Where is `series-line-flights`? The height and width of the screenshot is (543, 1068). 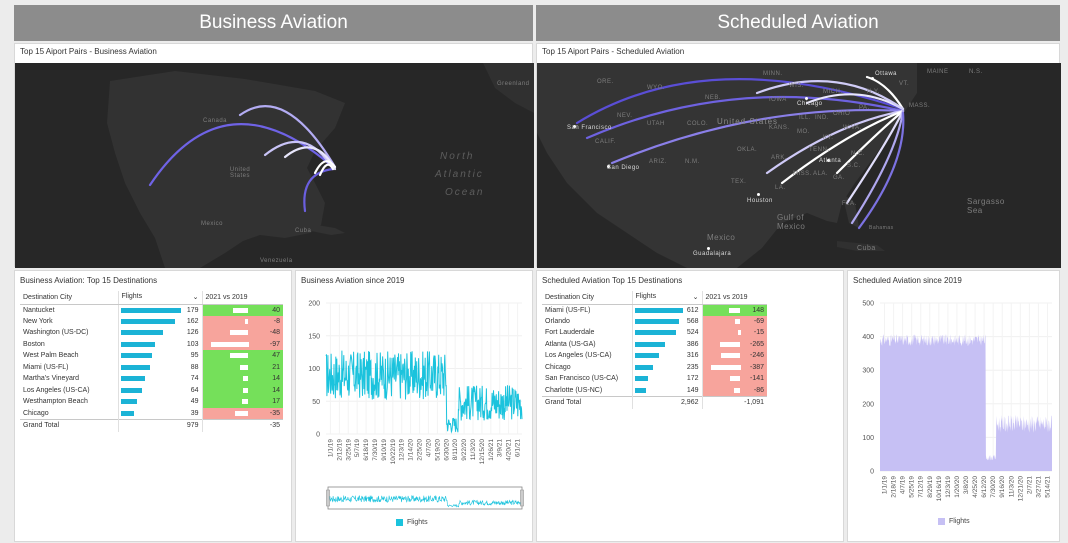 series-line-flights is located at coordinates (424, 392).